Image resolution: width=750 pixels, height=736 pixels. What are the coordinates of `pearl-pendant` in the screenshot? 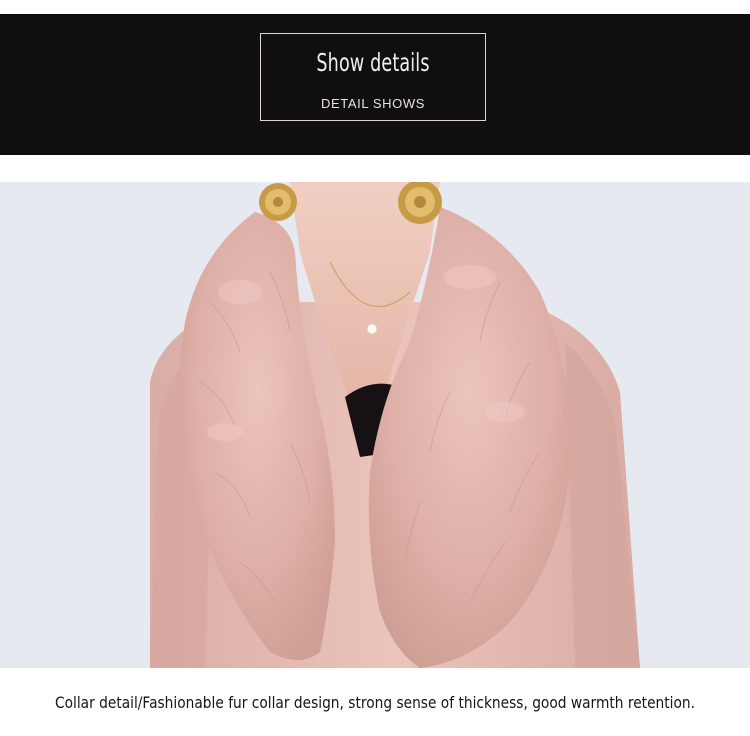 It's located at (372, 329).